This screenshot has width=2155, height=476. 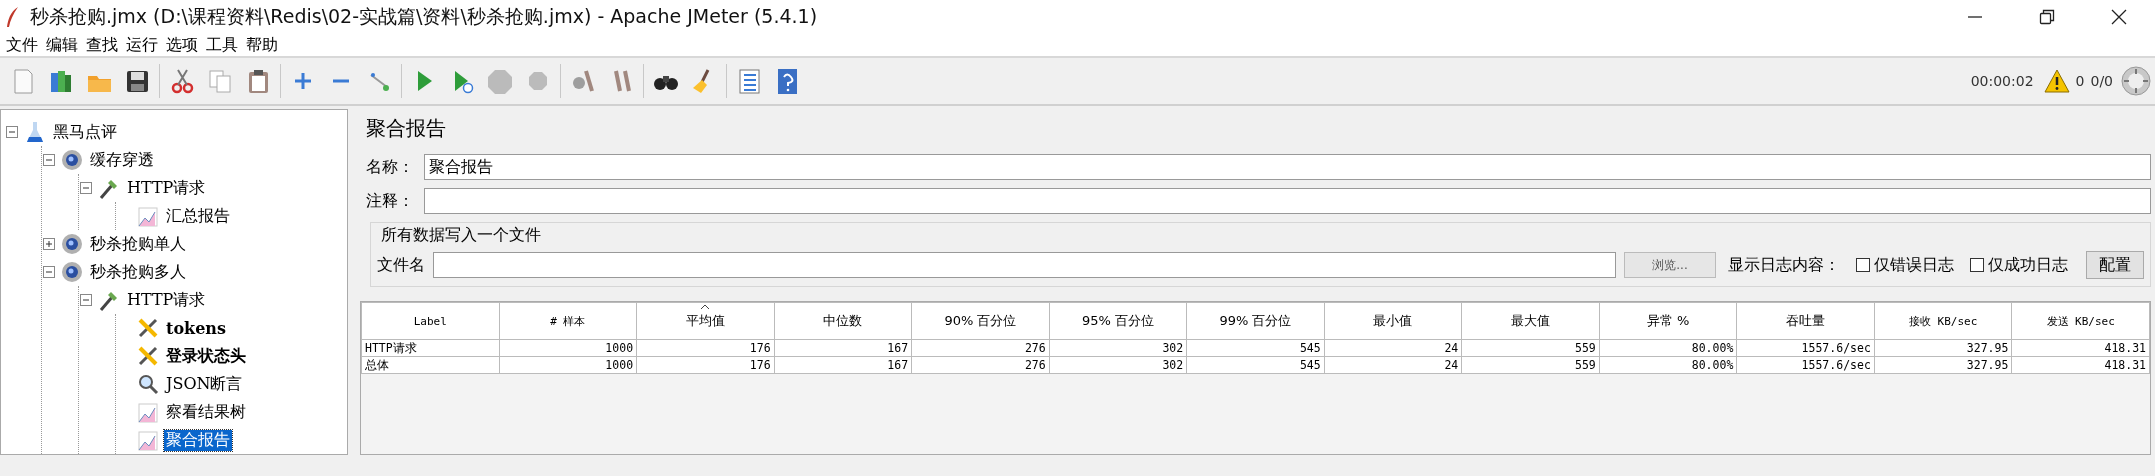 I want to click on column-header: 接收 KB/sec, so click(x=1943, y=321).